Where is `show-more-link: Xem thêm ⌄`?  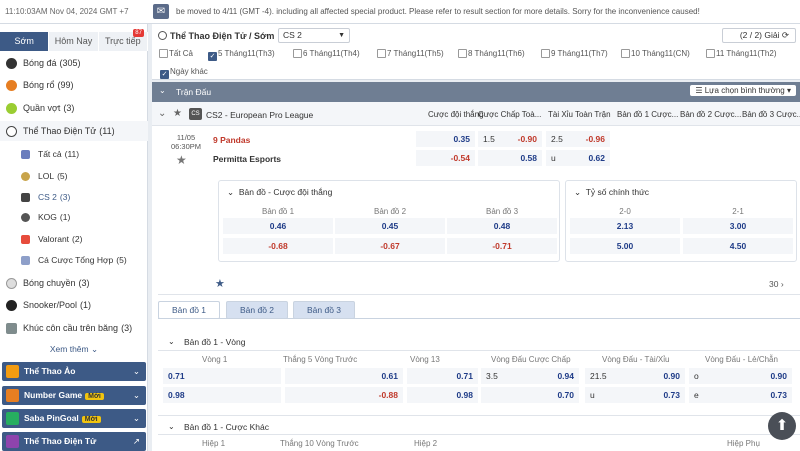
show-more-link: Xem thêm ⌄ is located at coordinates (74, 349).